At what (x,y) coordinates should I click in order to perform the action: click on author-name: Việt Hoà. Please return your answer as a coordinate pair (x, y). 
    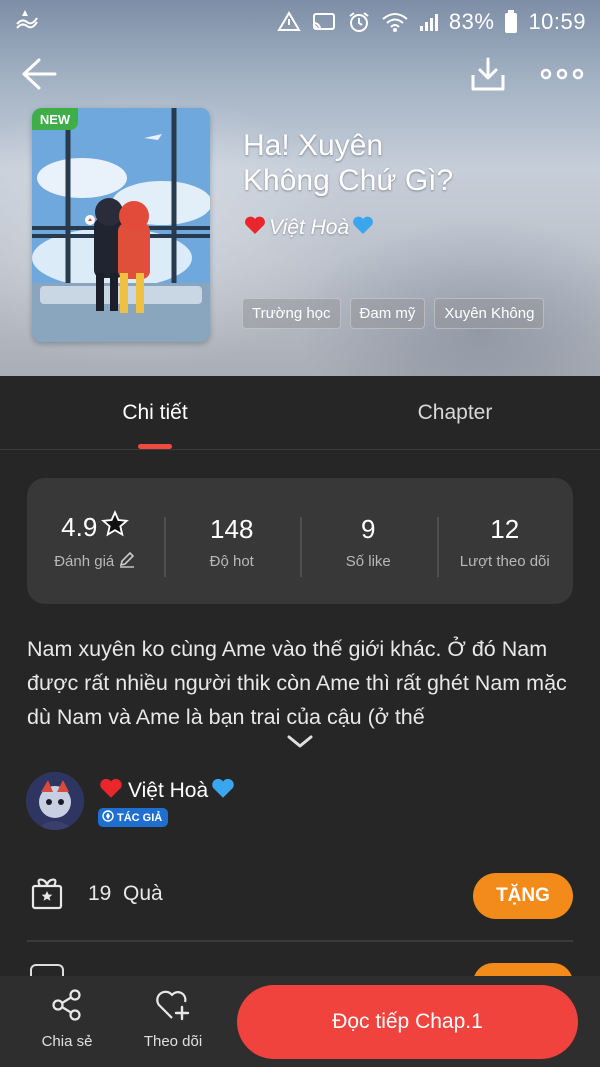
    Looking at the image, I should click on (167, 791).